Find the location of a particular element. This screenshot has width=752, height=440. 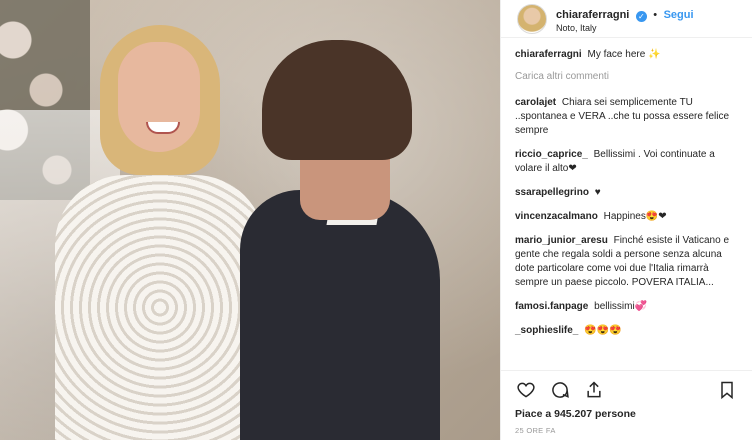

comment-text: 😍😍😍 is located at coordinates (603, 330).